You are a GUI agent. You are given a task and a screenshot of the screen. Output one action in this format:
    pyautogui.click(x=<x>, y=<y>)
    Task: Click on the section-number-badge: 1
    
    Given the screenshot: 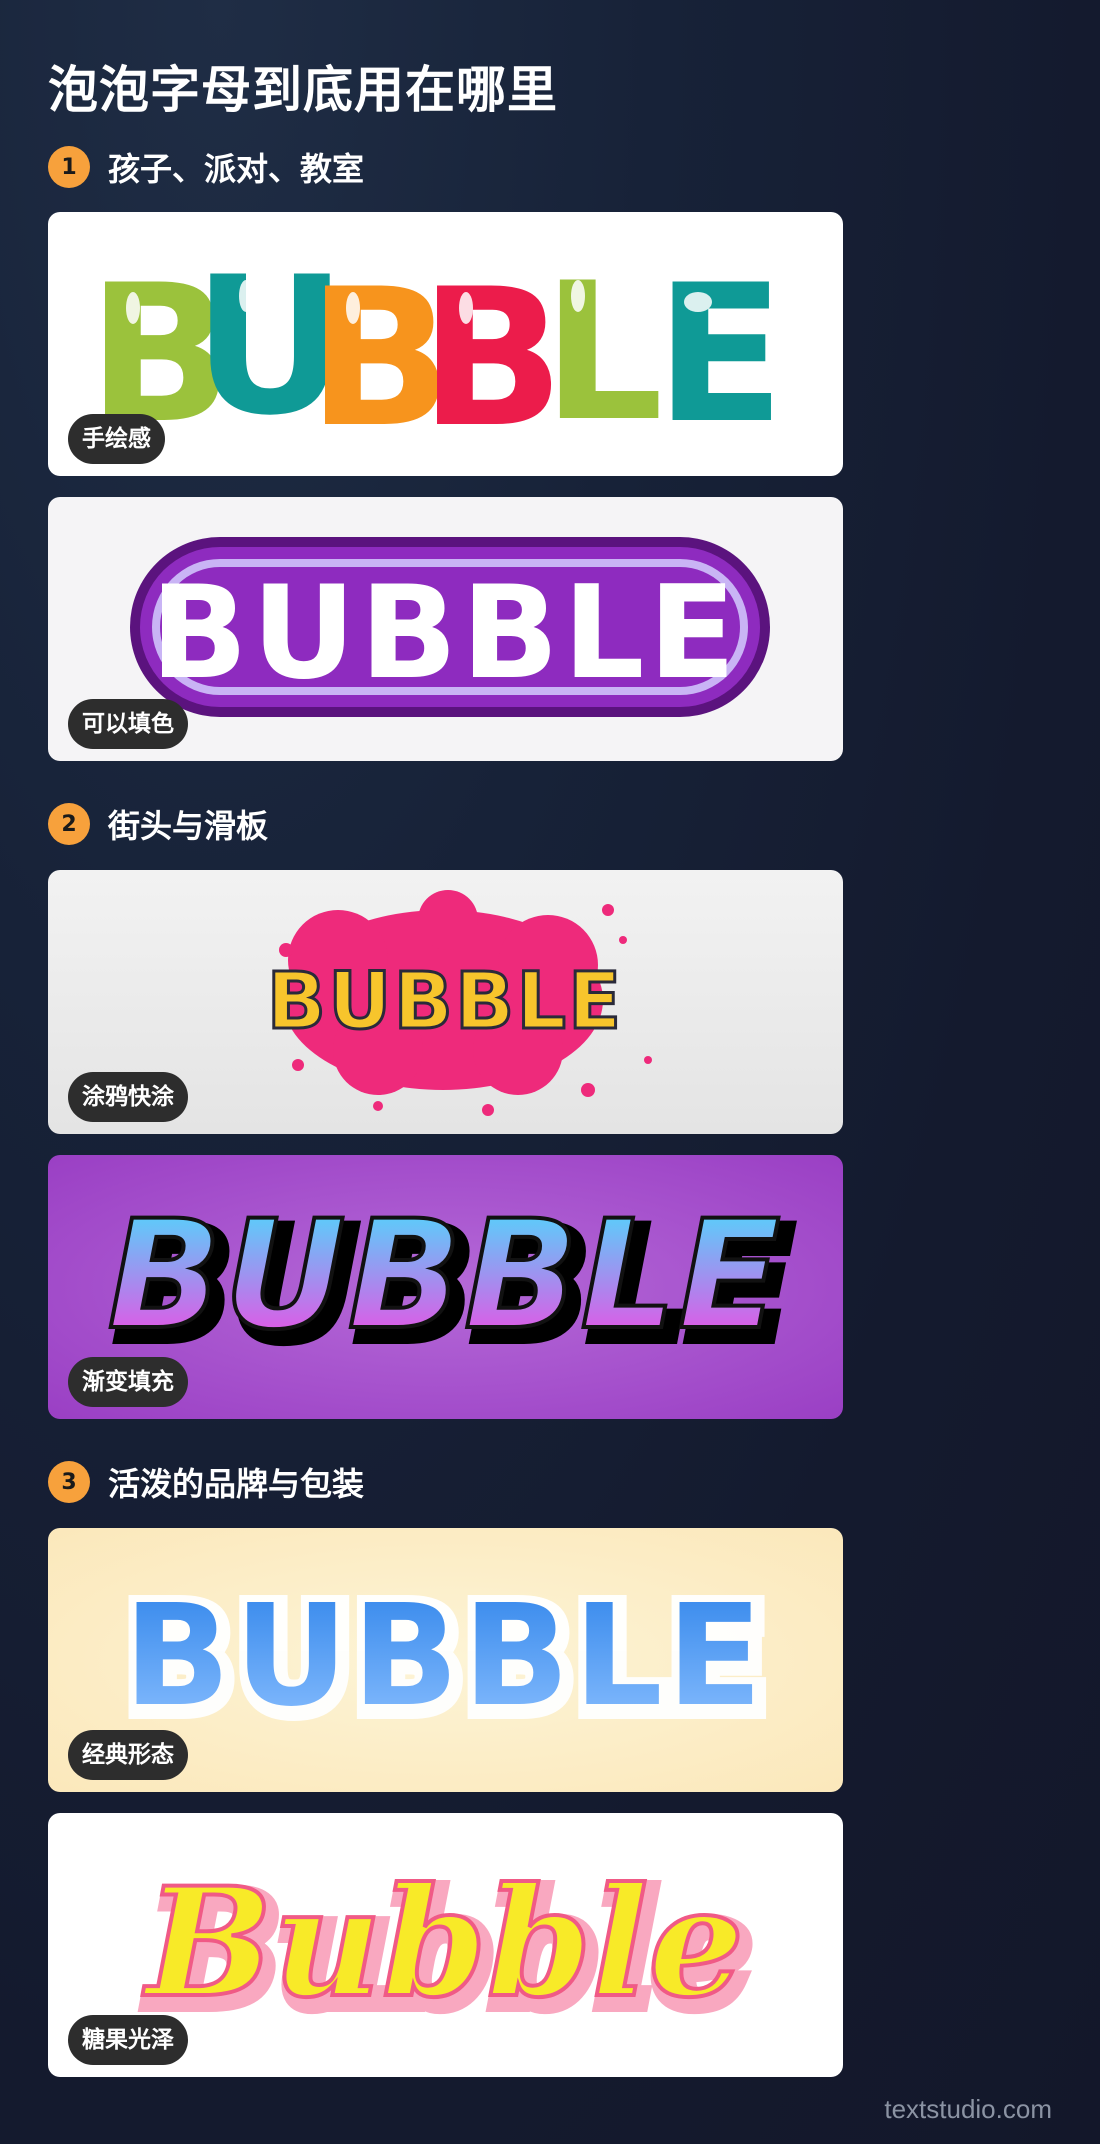 What is the action you would take?
    pyautogui.click(x=69, y=167)
    